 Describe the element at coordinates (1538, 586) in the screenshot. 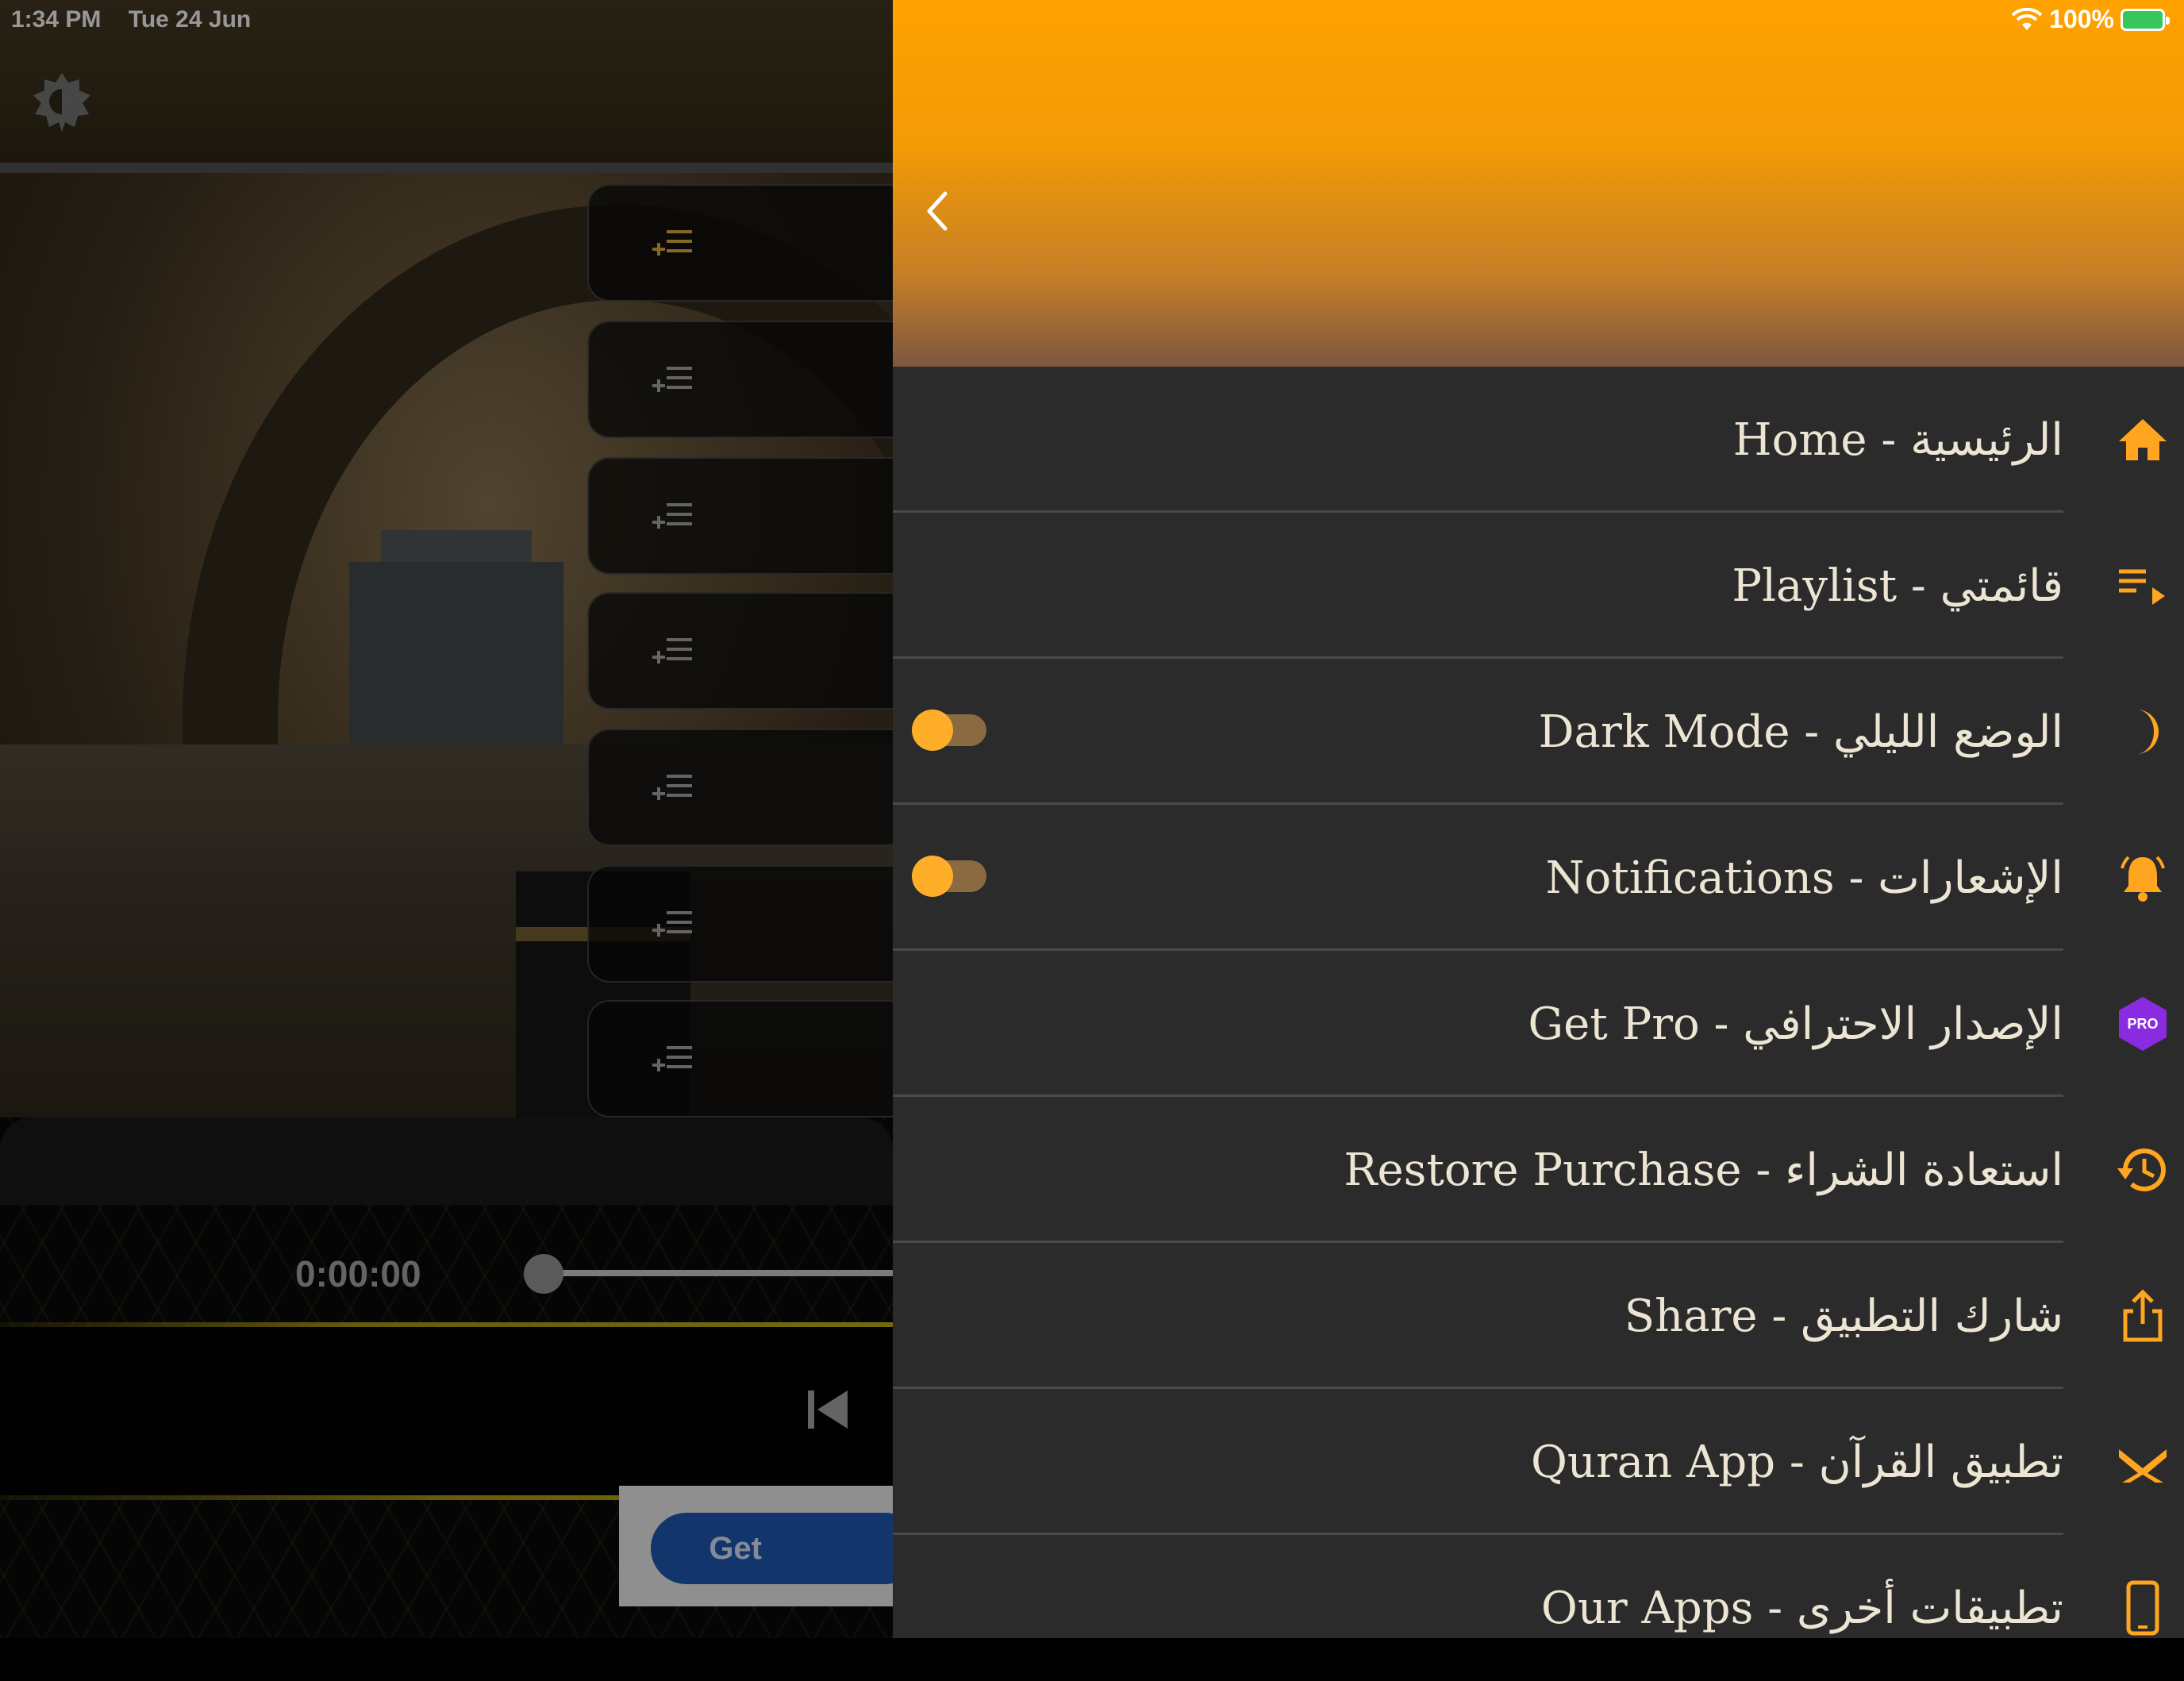

I see `menu-item-playlist: Playlist - قائمتي` at that location.